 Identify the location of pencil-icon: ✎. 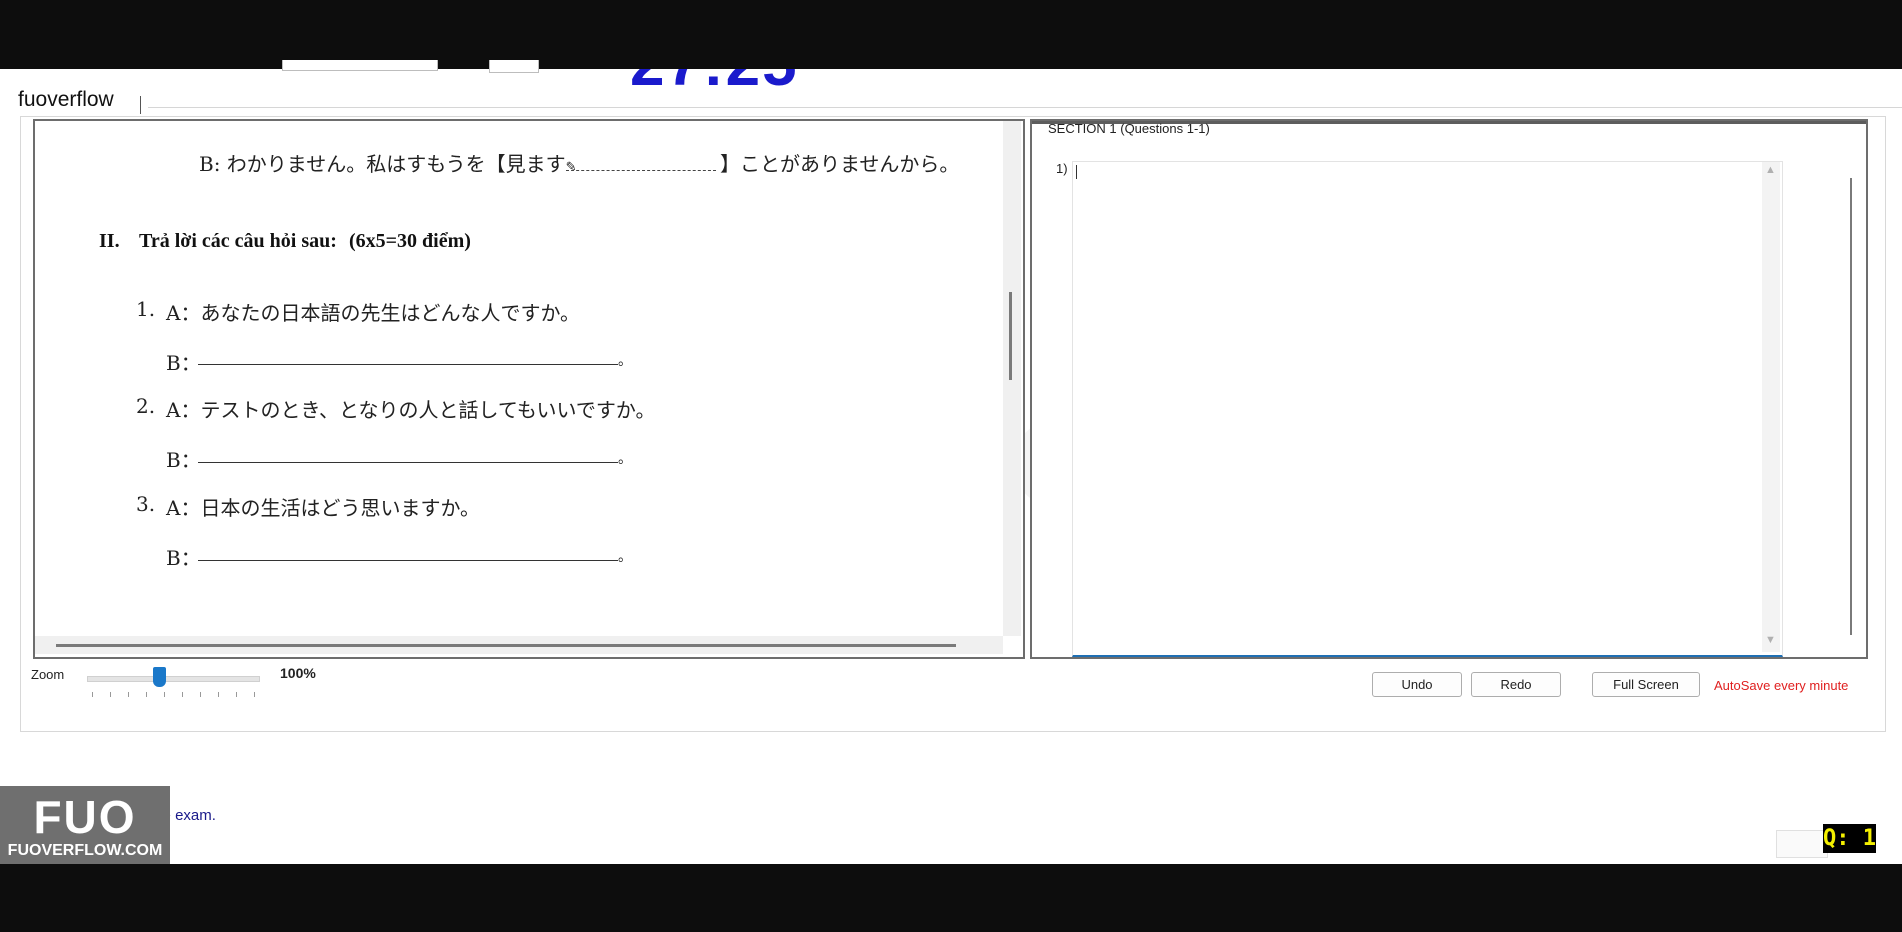
(571, 167).